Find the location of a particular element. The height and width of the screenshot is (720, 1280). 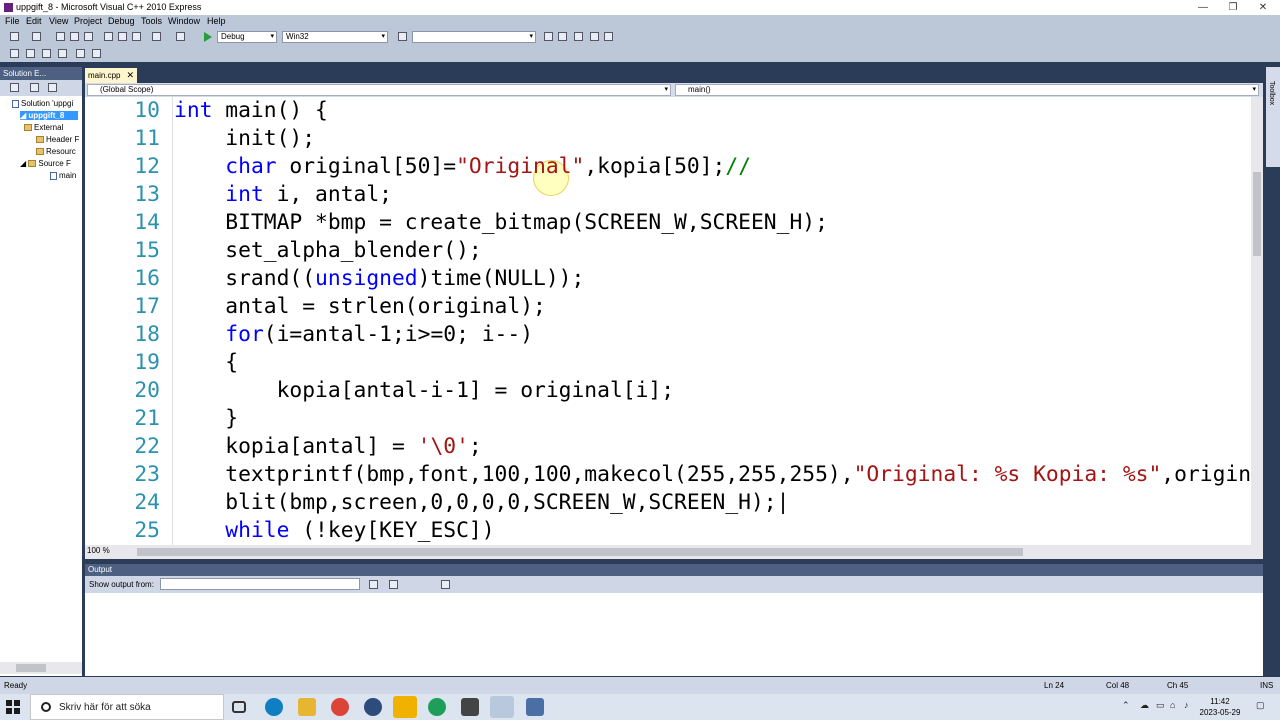

open-file-icon is located at coordinates (60, 36).